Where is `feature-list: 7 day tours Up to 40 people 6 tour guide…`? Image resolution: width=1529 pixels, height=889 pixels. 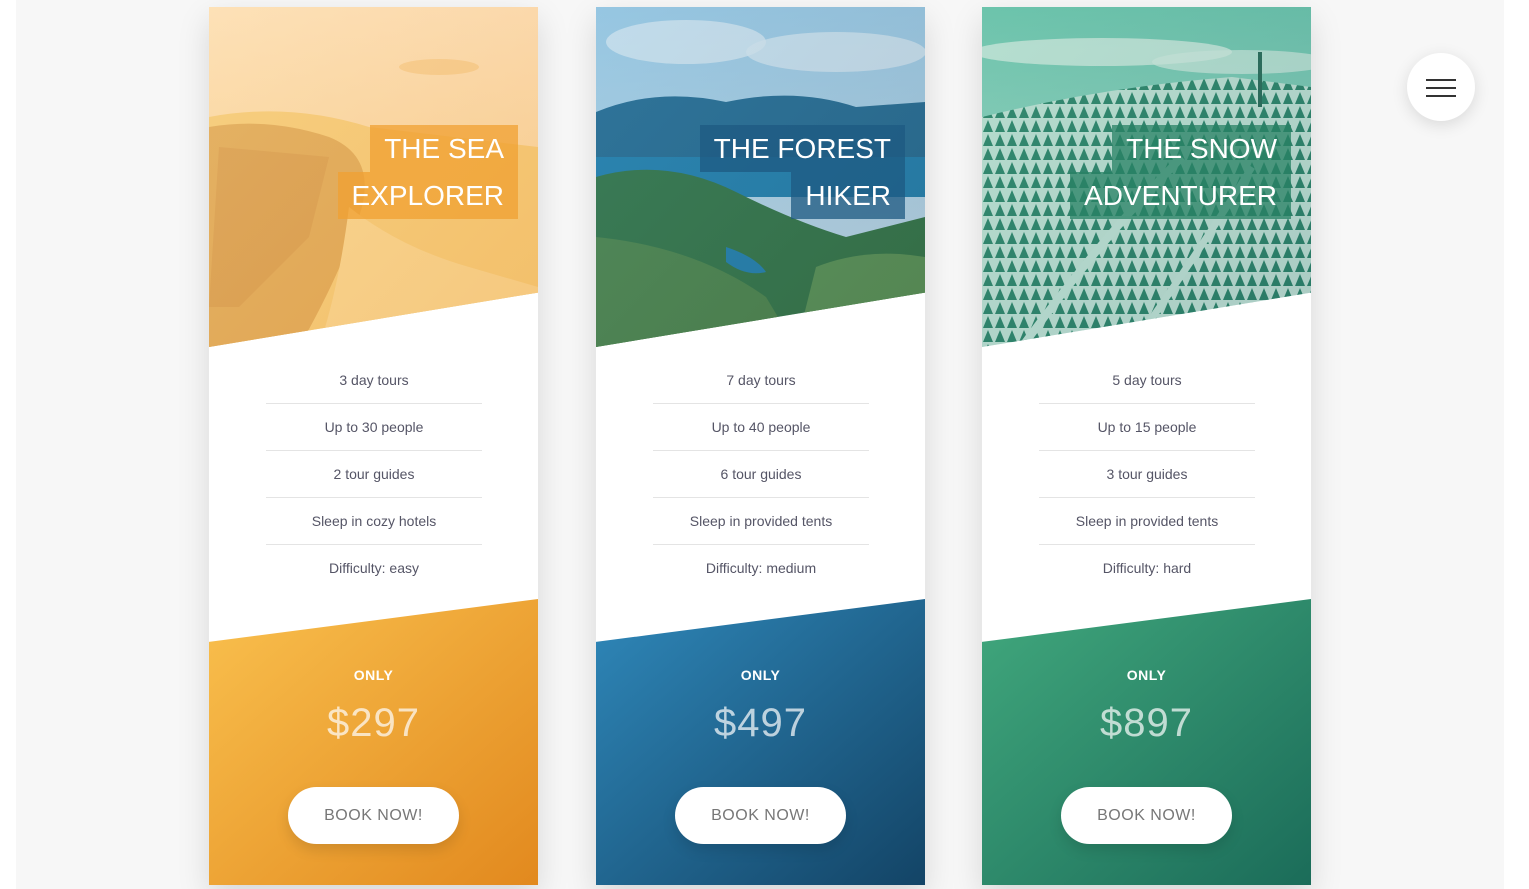 feature-list: 7 day tours Up to 40 people 6 tour guide… is located at coordinates (761, 474).